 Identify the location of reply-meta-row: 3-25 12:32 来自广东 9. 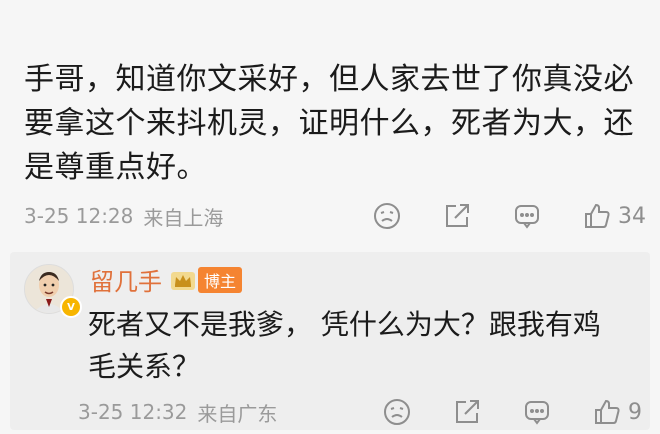
(360, 412).